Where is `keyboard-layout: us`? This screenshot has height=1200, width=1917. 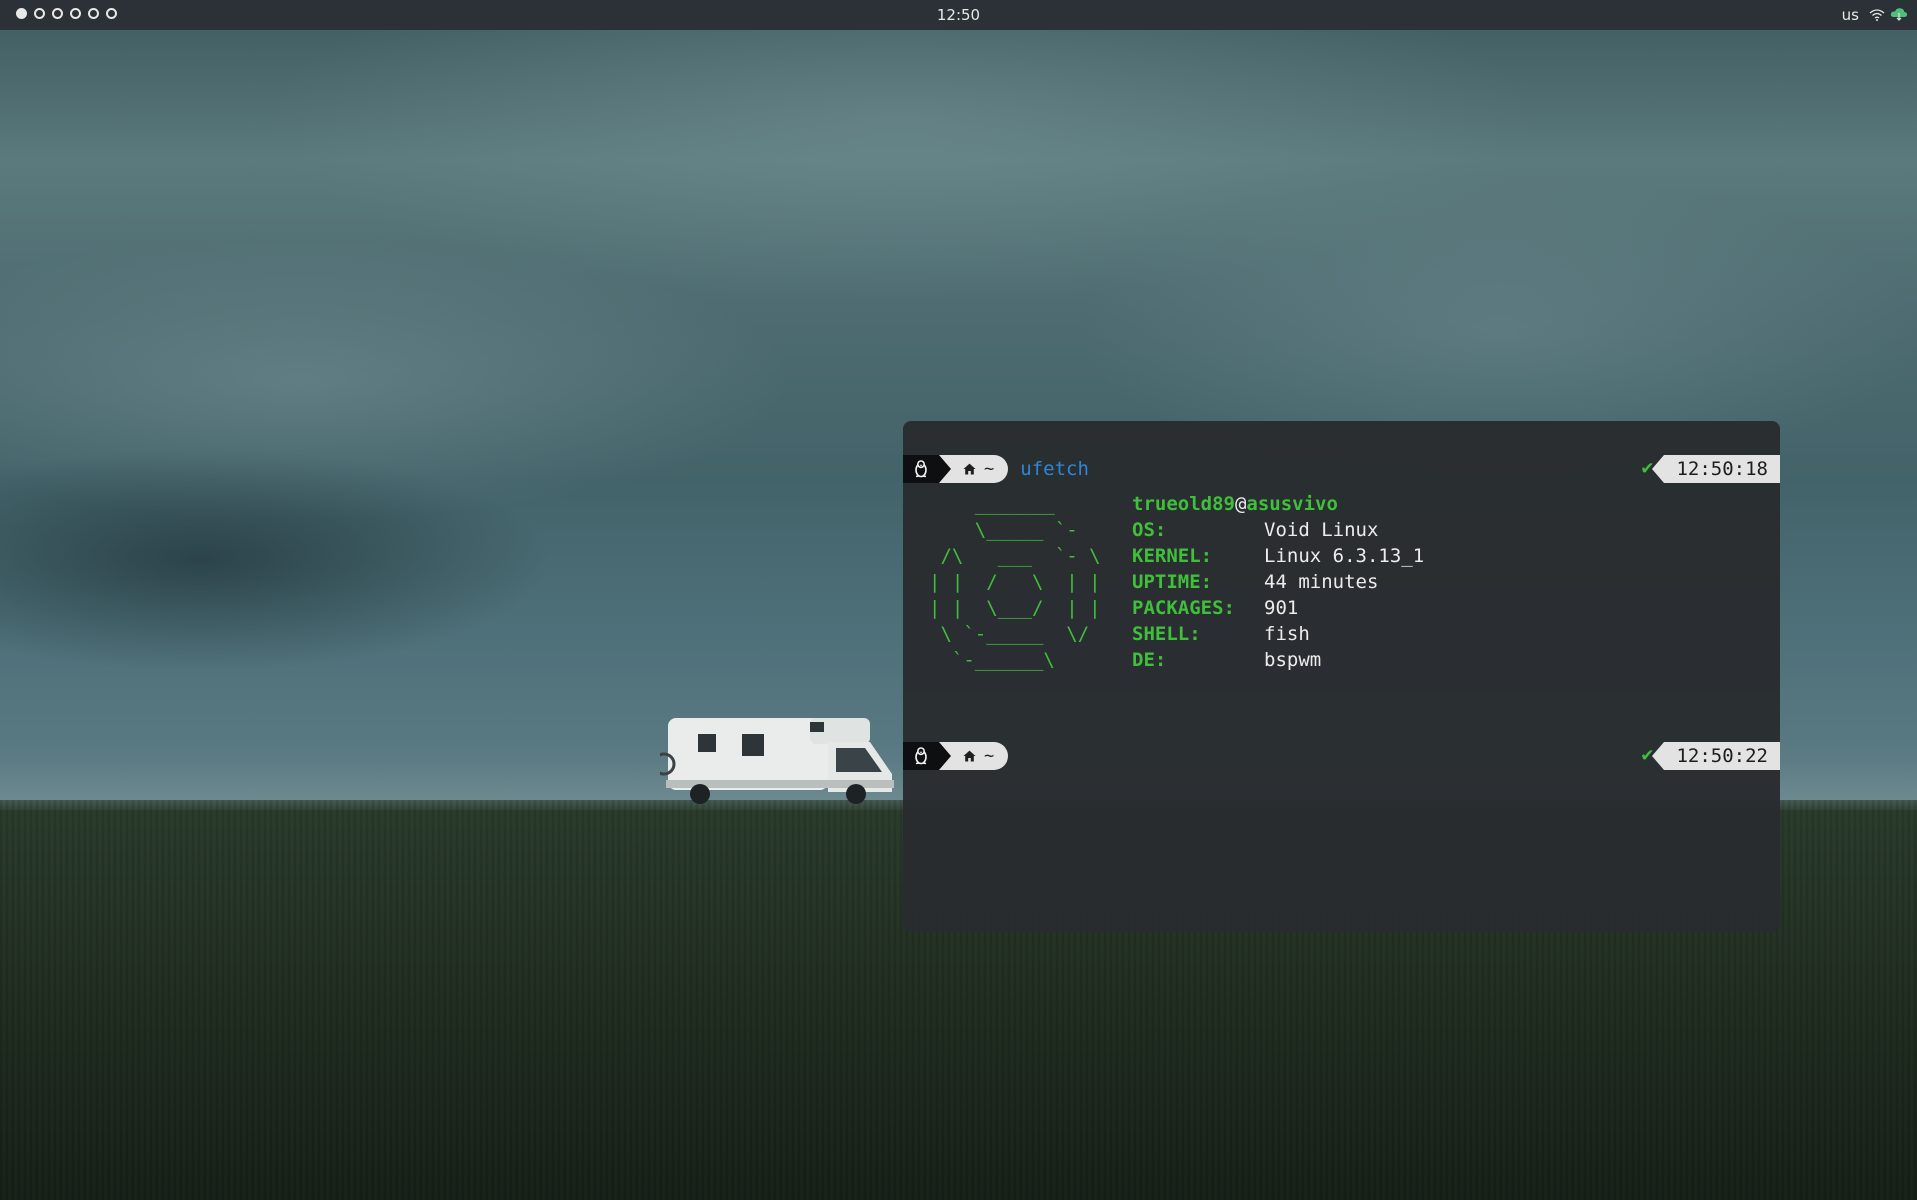 keyboard-layout: us is located at coordinates (1850, 15).